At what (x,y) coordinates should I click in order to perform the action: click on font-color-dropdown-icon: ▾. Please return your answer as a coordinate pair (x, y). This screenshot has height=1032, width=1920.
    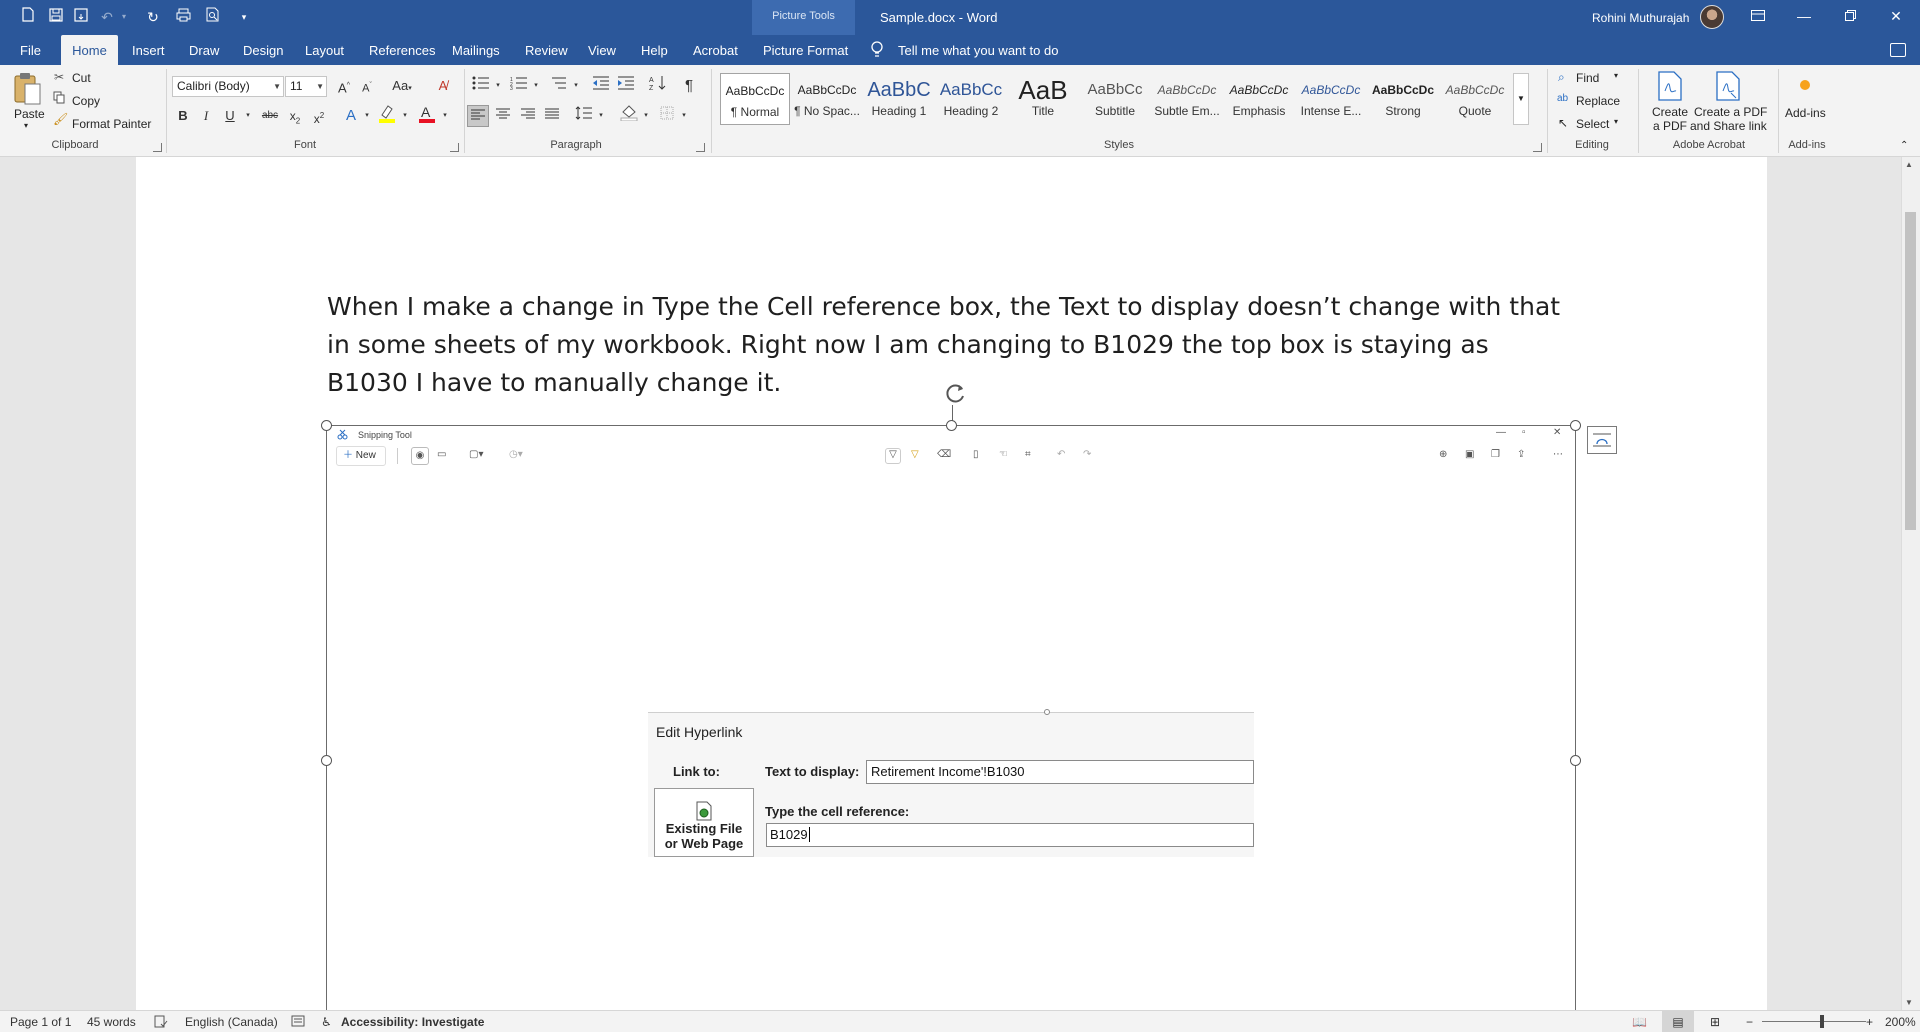
    Looking at the image, I should click on (445, 116).